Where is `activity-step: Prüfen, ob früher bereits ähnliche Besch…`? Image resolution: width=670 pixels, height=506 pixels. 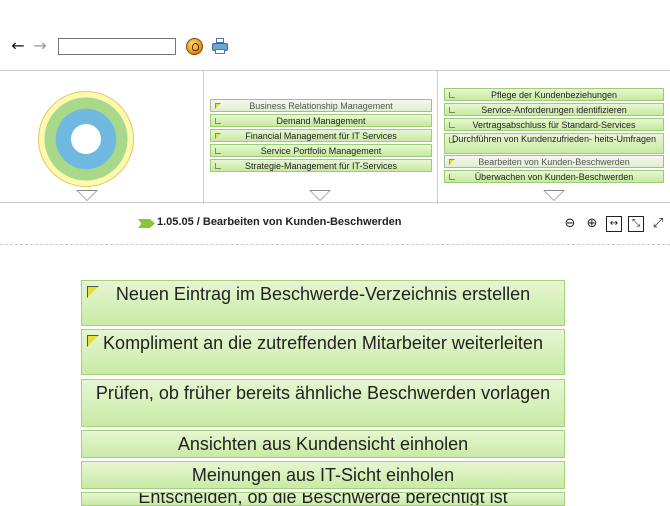 activity-step: Prüfen, ob früher bereits ähnliche Besch… is located at coordinates (323, 403).